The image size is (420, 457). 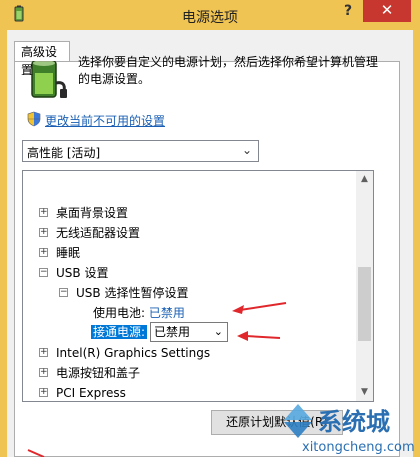 I want to click on watermark-brand: 系统城, so click(x=354, y=422).